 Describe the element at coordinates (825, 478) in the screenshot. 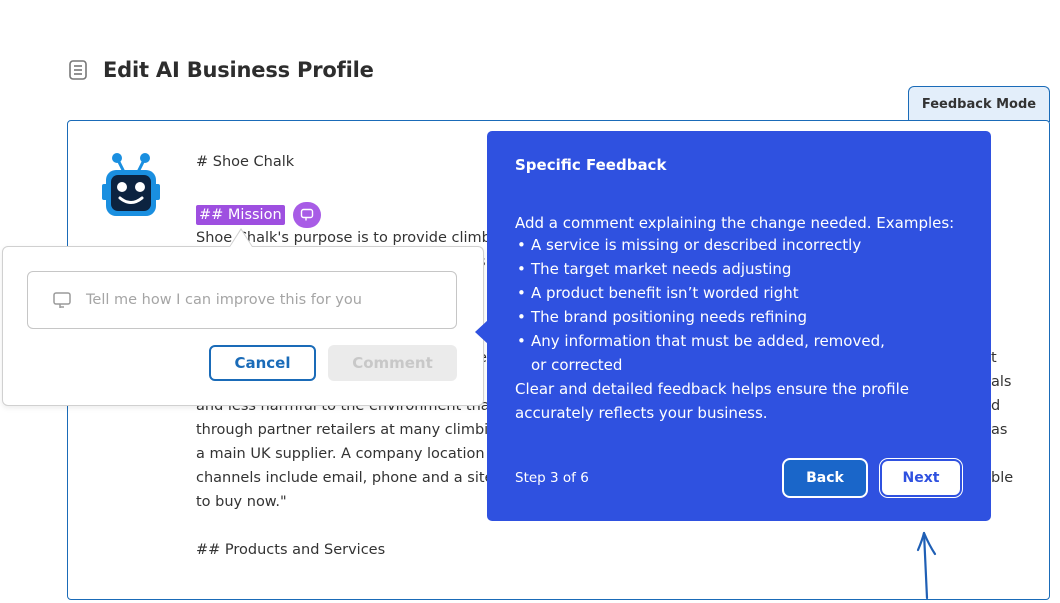

I see `back-button: Back` at that location.